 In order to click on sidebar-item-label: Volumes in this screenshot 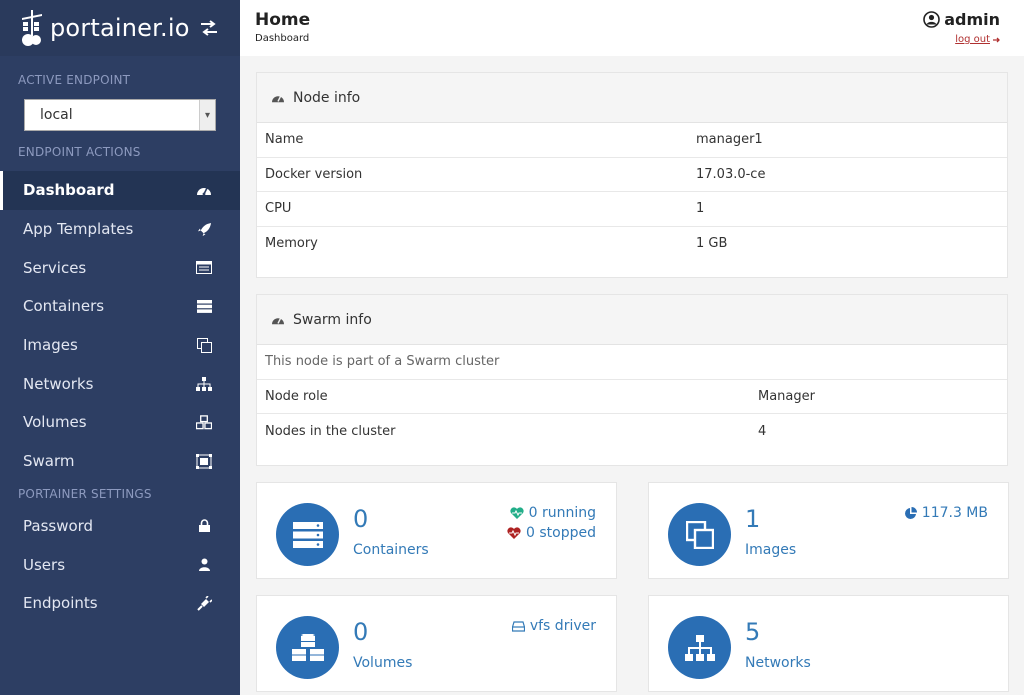, I will do `click(55, 422)`.